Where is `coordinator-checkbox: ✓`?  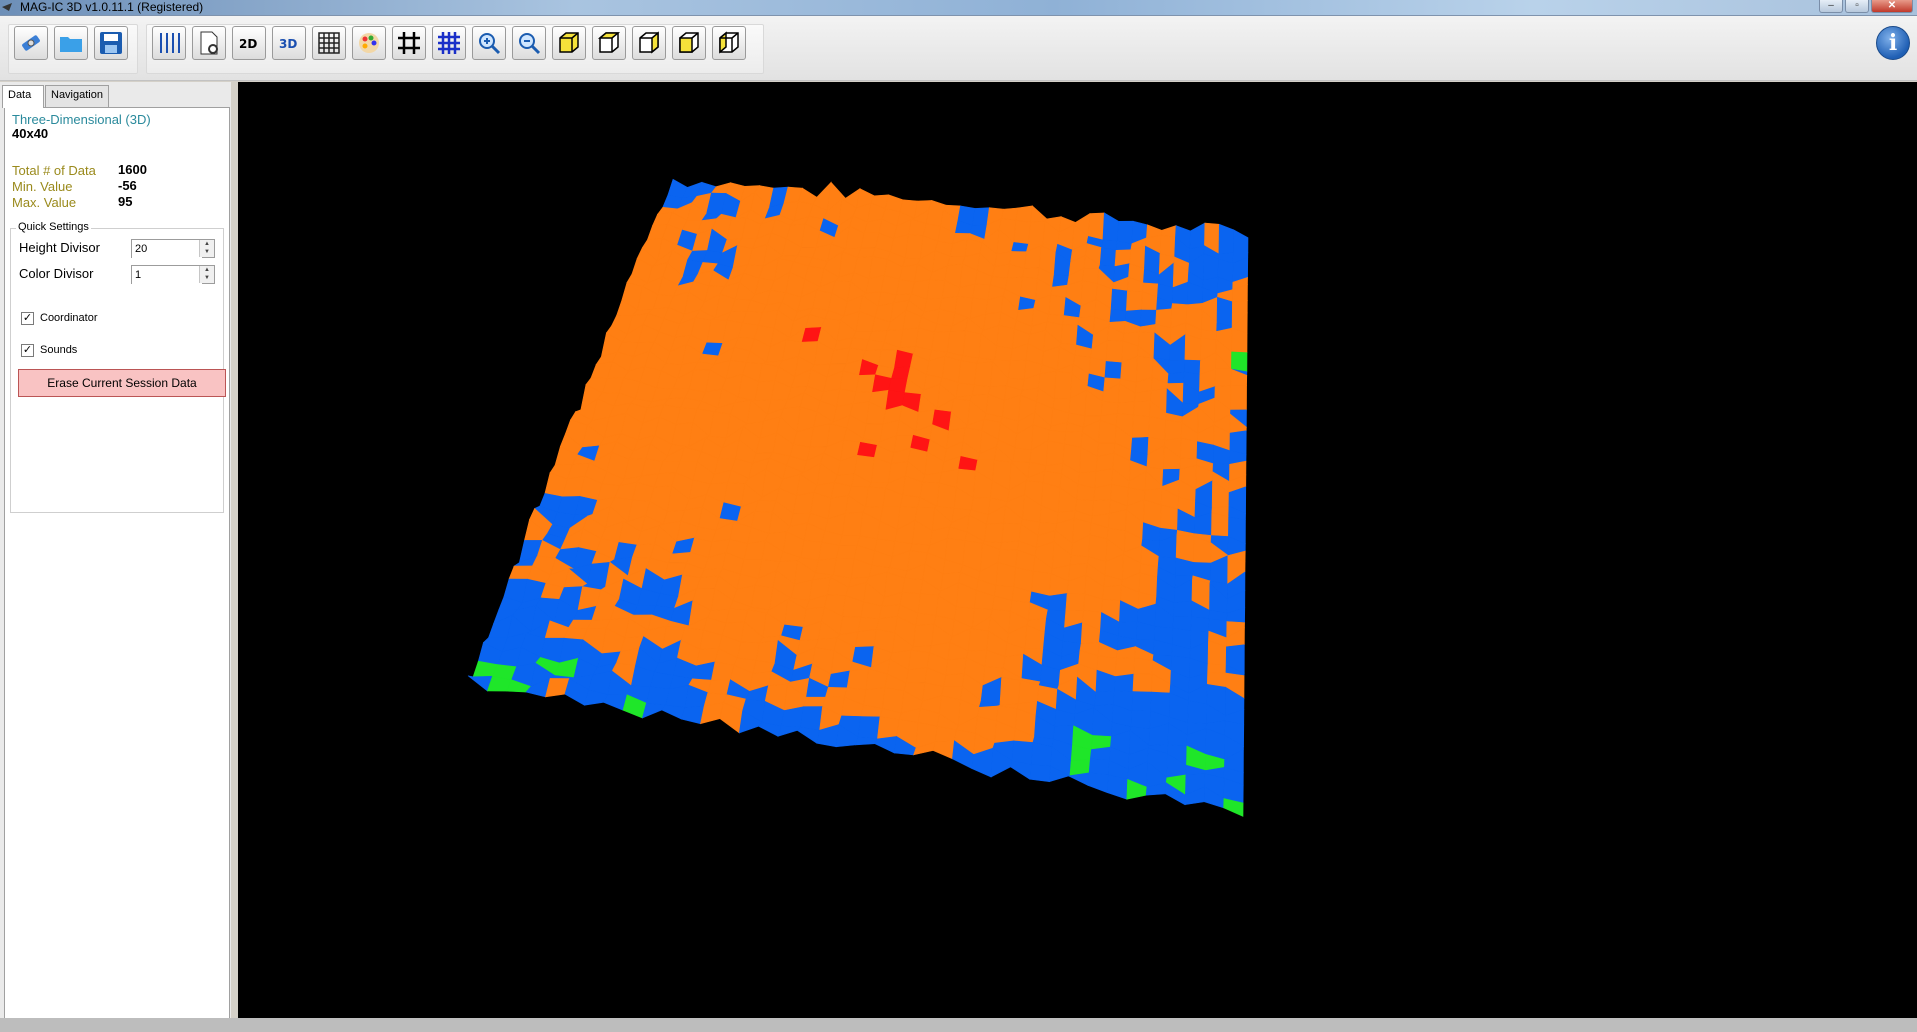 coordinator-checkbox: ✓ is located at coordinates (27, 318).